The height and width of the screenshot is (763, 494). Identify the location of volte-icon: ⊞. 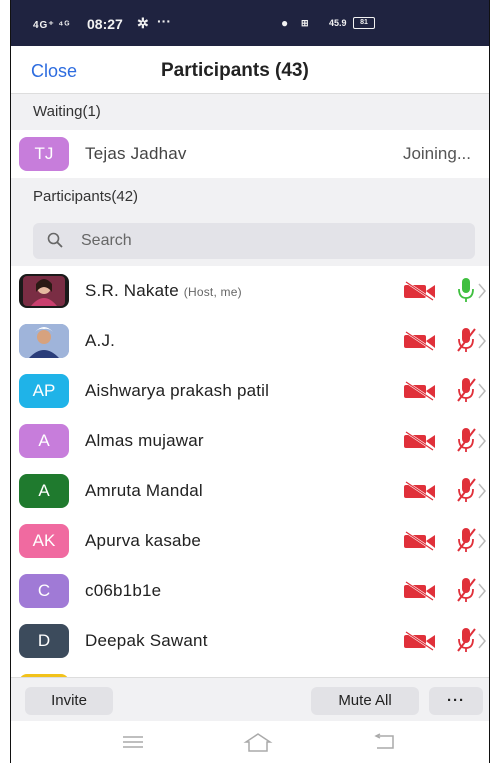
(305, 23).